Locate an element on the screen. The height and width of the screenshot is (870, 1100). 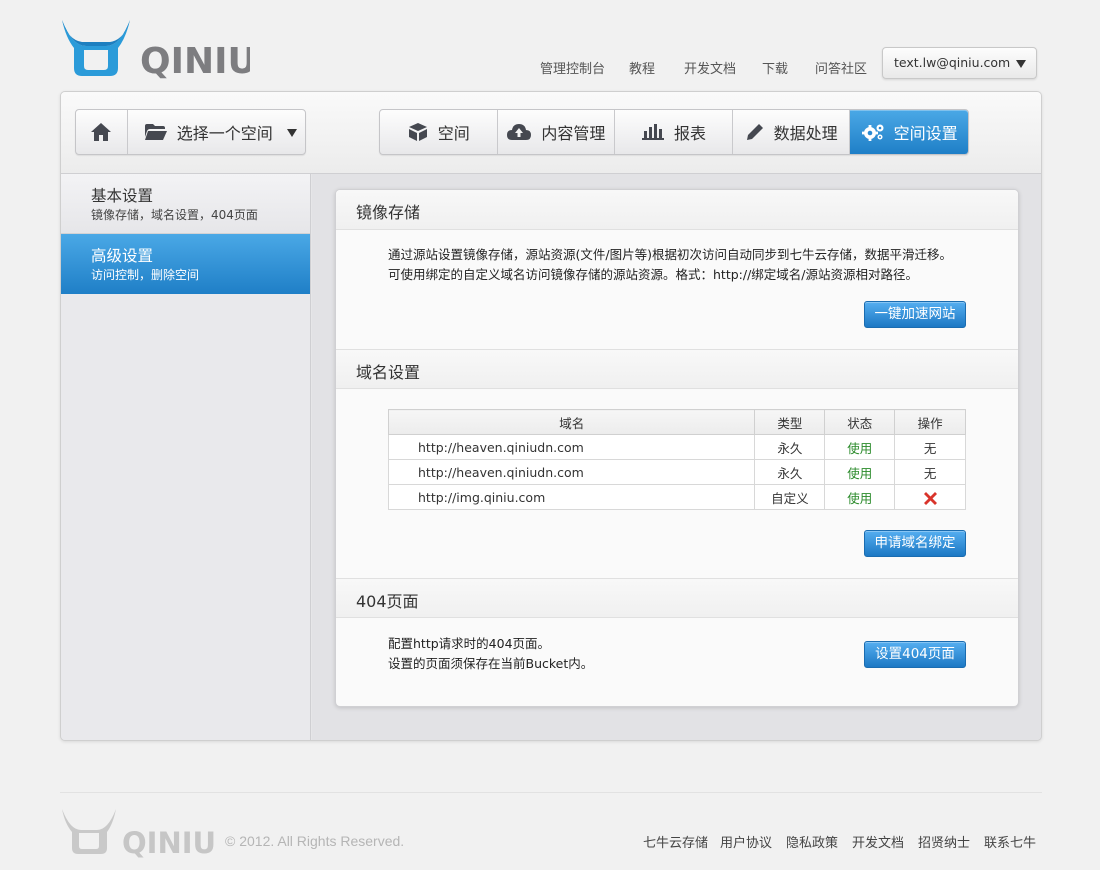
settings-sidebar: 基本设置 镜像存储，域名设置，404页面 高级设置 访问控制，删除空间 is located at coordinates (186, 457).